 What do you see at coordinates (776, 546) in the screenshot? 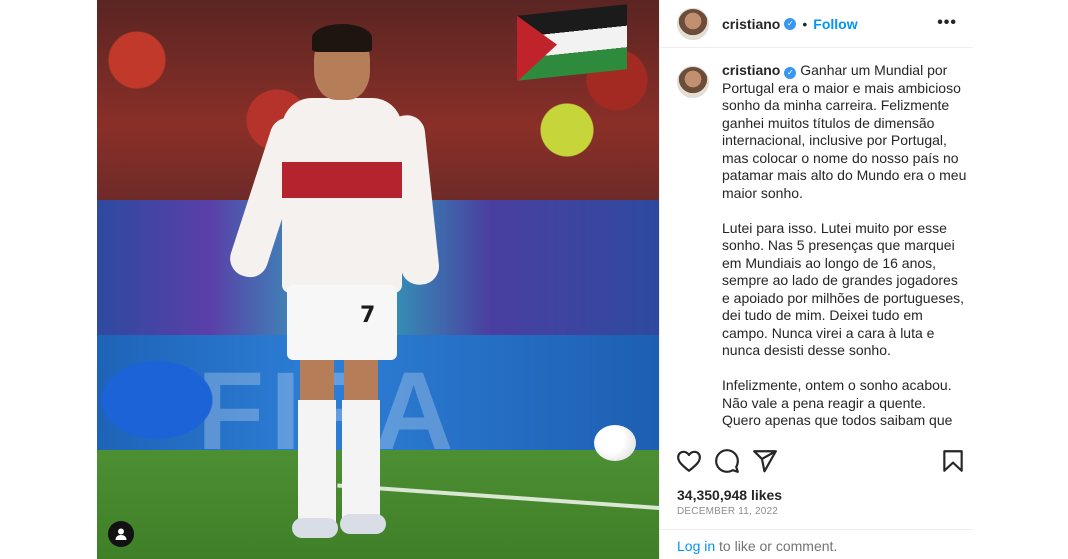
I see `login-prompt: to like or comment.` at bounding box center [776, 546].